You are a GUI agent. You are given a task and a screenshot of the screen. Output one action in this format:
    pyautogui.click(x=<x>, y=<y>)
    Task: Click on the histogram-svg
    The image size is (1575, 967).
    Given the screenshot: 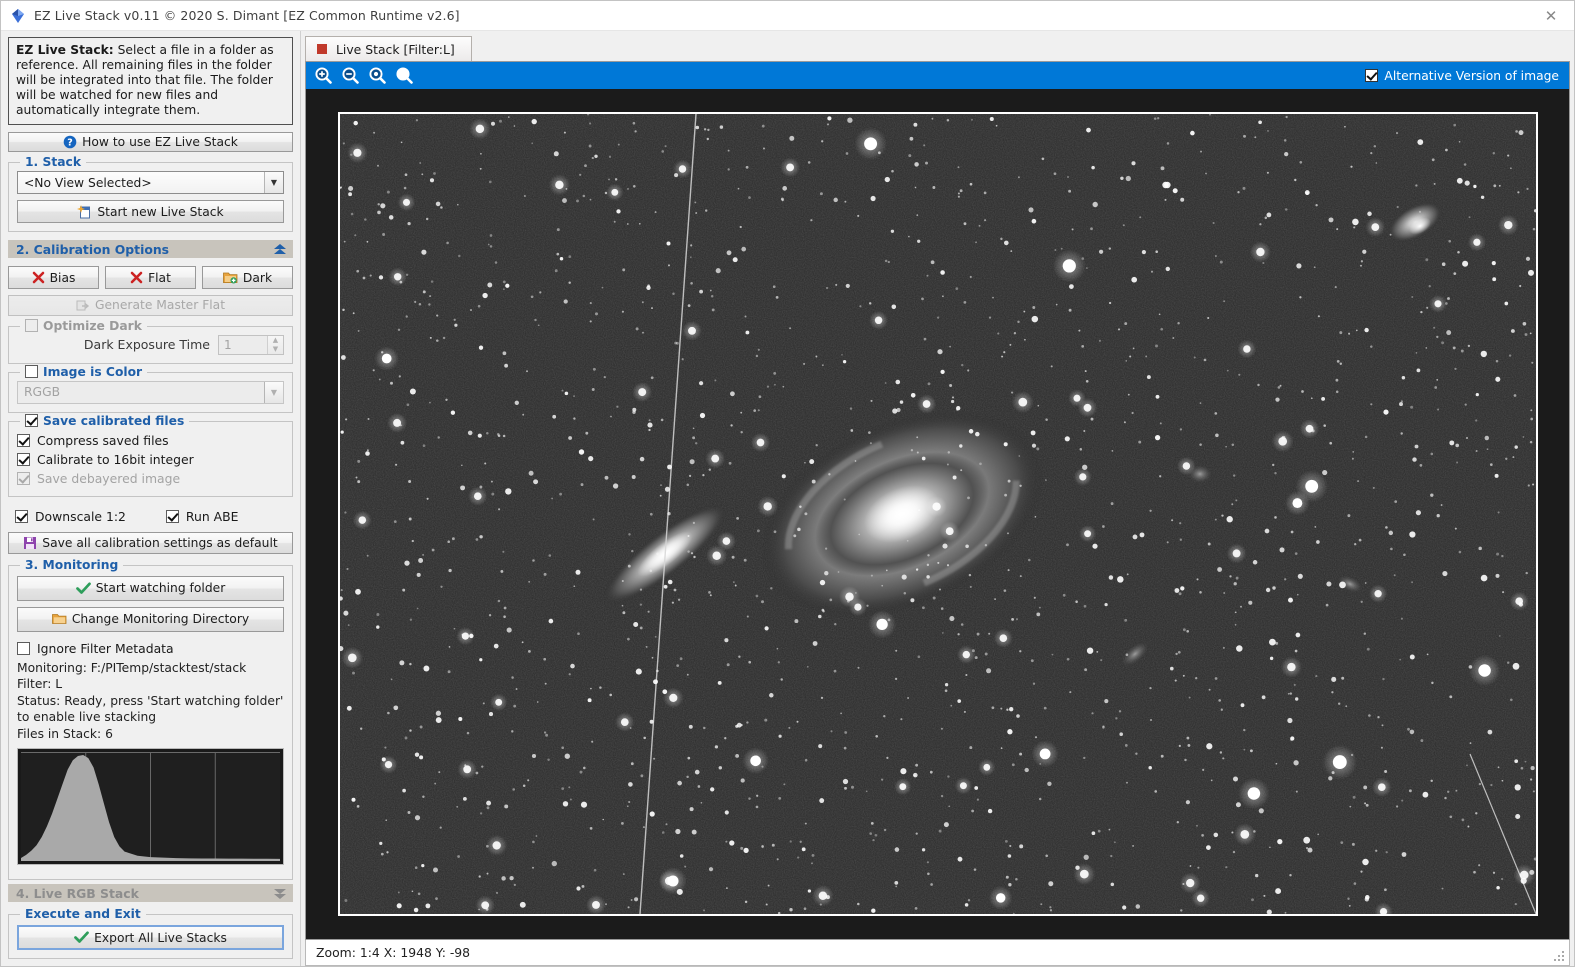 What is the action you would take?
    pyautogui.click(x=150, y=807)
    